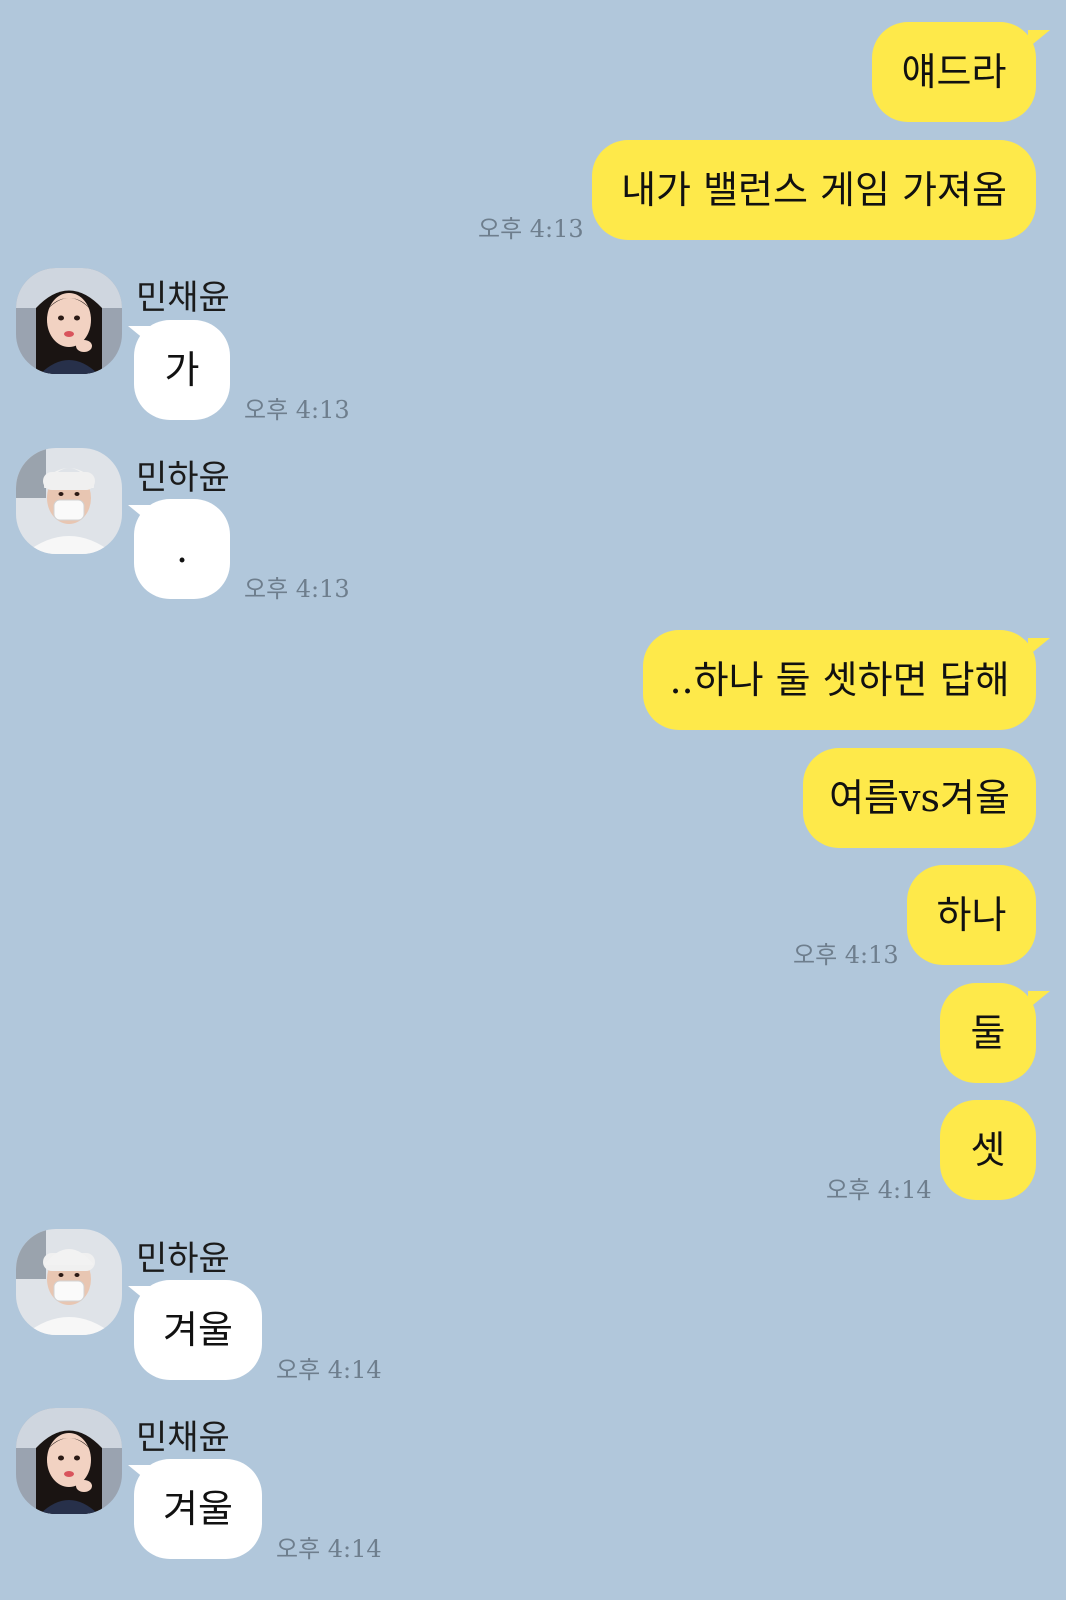 This screenshot has width=1066, height=1600. What do you see at coordinates (182, 549) in the screenshot?
I see `message-text: .` at bounding box center [182, 549].